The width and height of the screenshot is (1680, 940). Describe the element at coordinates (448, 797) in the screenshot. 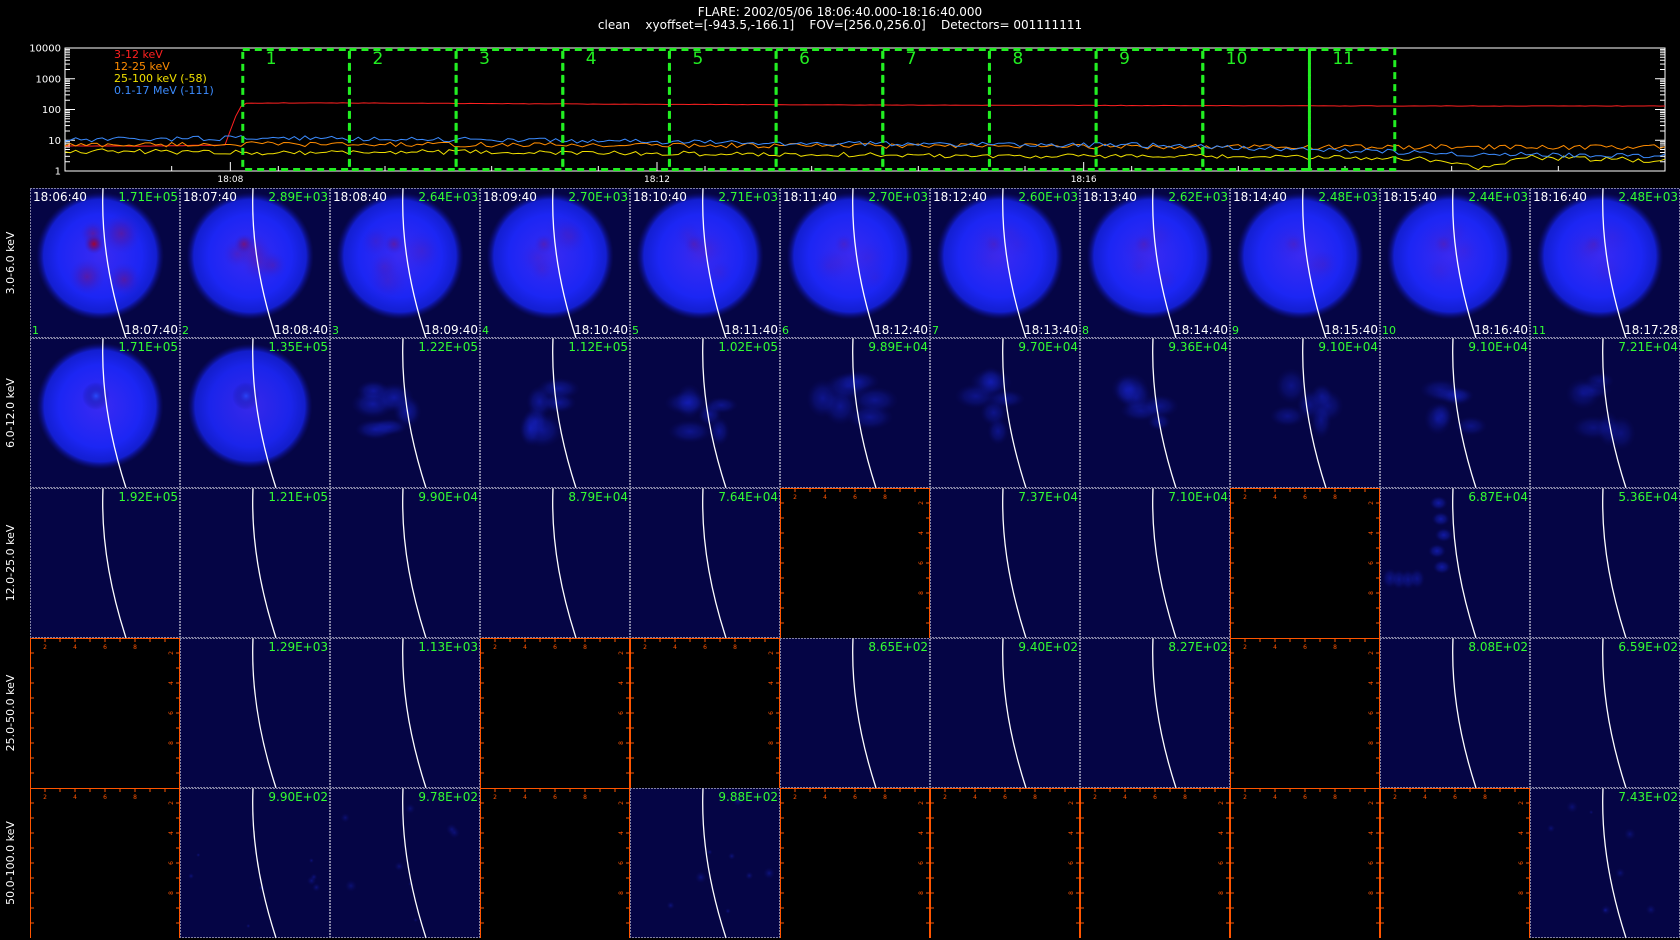

I see `panel-max-value: 9.78E+02` at that location.